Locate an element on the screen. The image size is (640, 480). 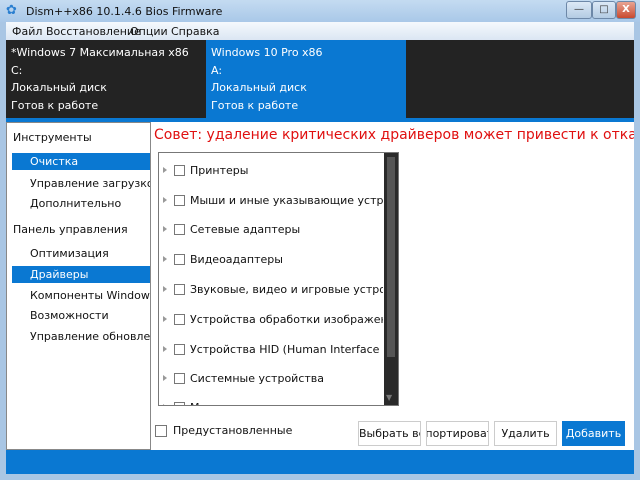
list-item: Принтеры is located at coordinates (273, 170).